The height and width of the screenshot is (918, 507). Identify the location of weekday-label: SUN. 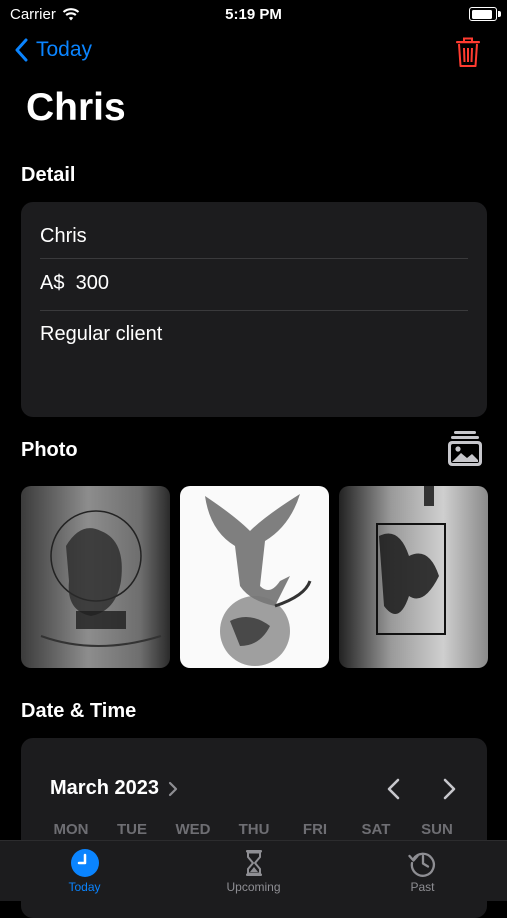
(437, 829).